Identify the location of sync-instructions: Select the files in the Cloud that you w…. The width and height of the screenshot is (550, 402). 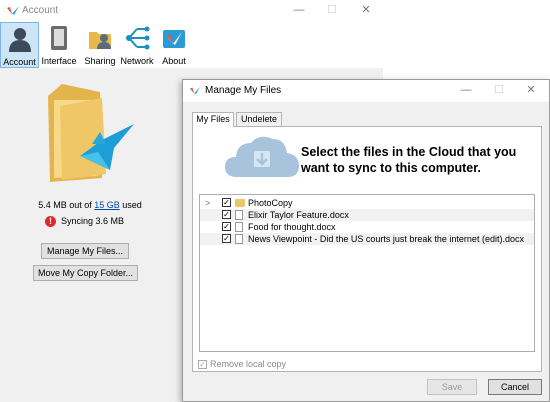
(409, 160).